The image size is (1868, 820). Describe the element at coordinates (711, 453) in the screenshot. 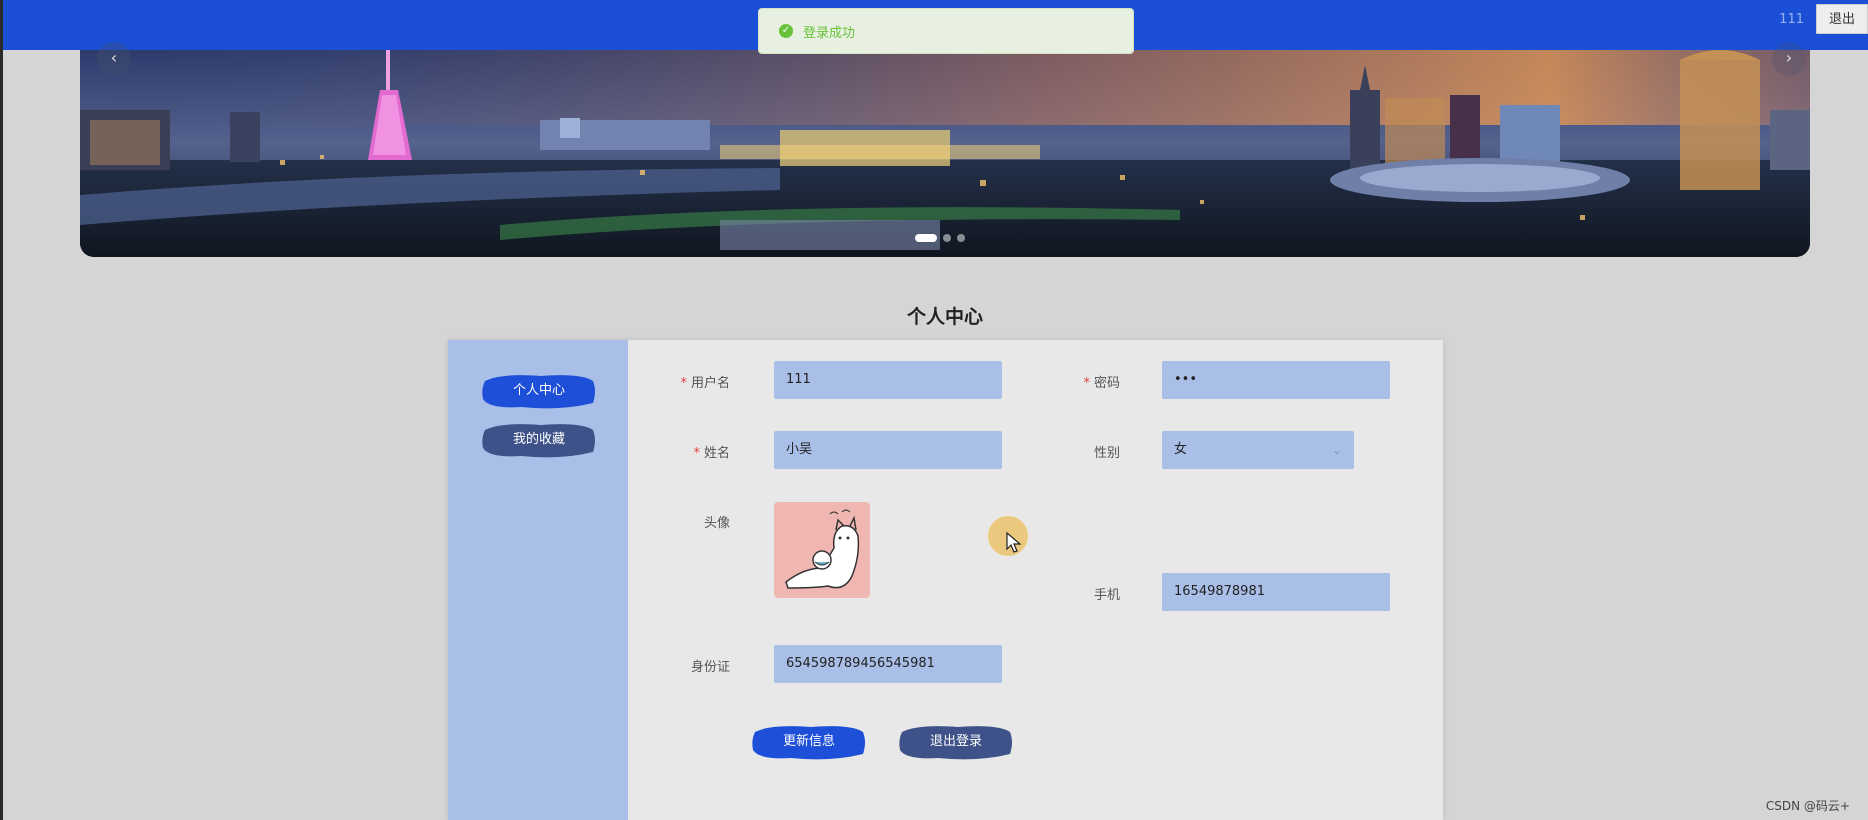

I see `name-label: * 姓名` at that location.